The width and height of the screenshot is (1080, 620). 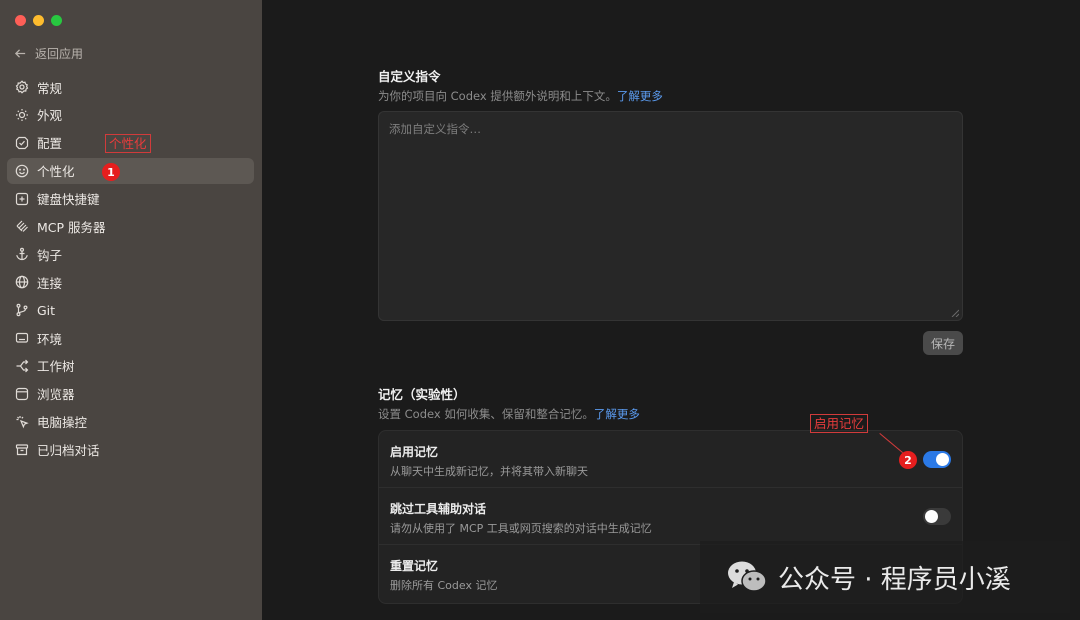 I want to click on watermark: 公众号 · 程序员小溪, so click(x=885, y=577).